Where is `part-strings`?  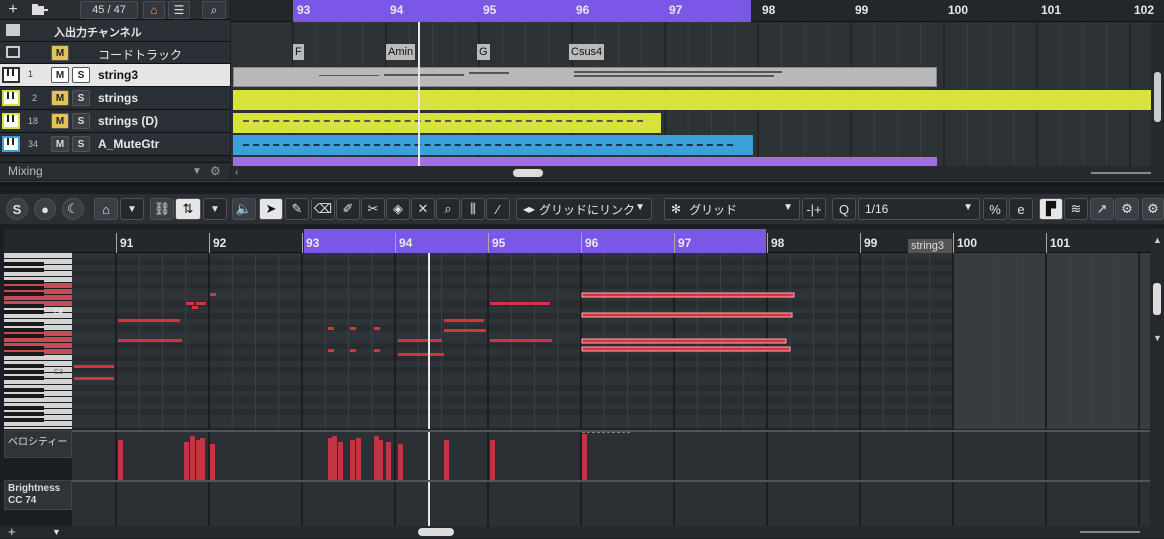 part-strings is located at coordinates (692, 100).